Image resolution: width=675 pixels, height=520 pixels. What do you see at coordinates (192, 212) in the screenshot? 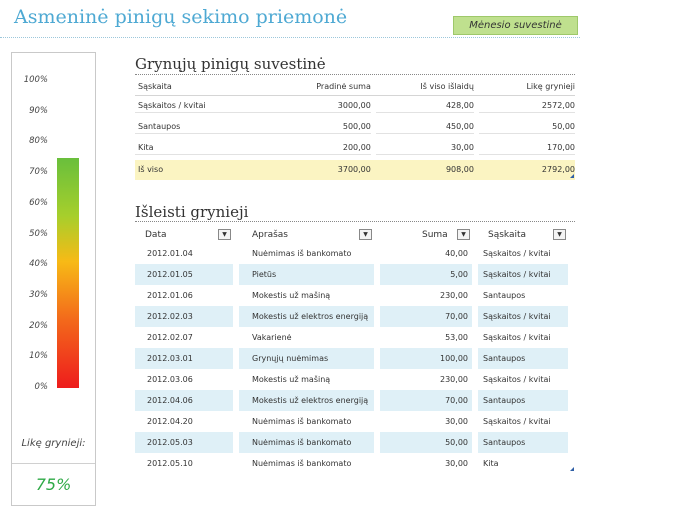
I see `spent-title: Išleisti grynieji` at bounding box center [192, 212].